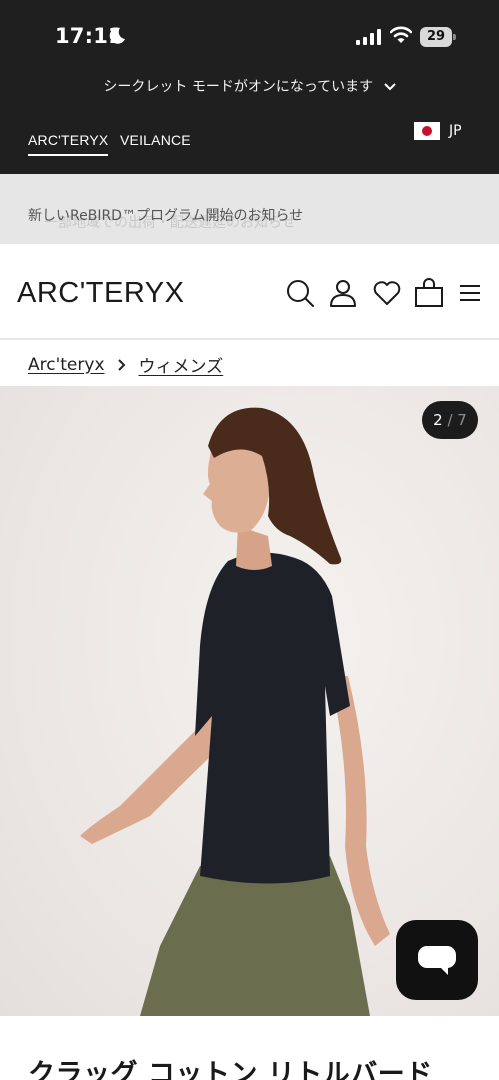 The width and height of the screenshot is (499, 1080). I want to click on breadcrumb: Arc'teryx ウィメンズ, so click(126, 365).